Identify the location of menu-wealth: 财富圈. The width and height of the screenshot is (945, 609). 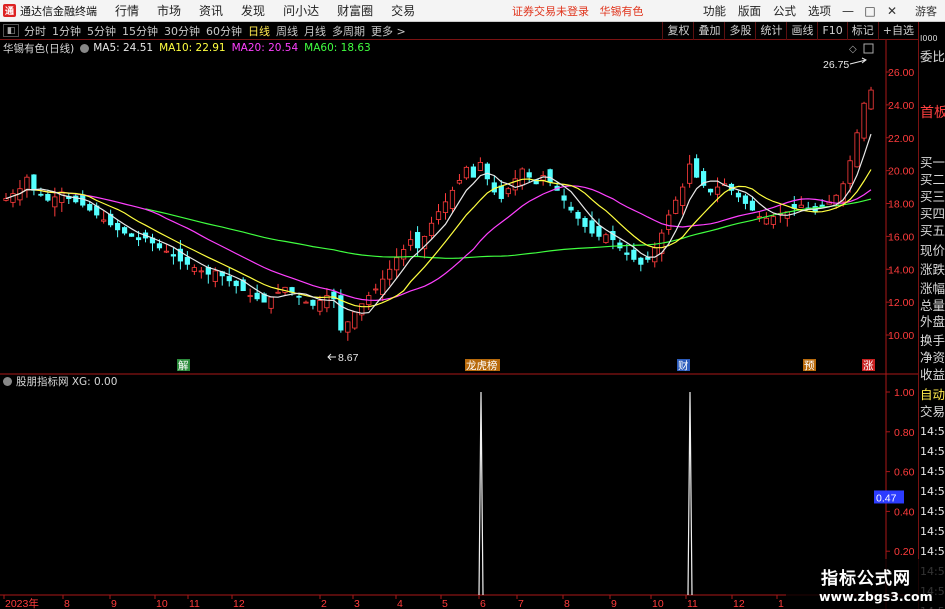
(355, 10).